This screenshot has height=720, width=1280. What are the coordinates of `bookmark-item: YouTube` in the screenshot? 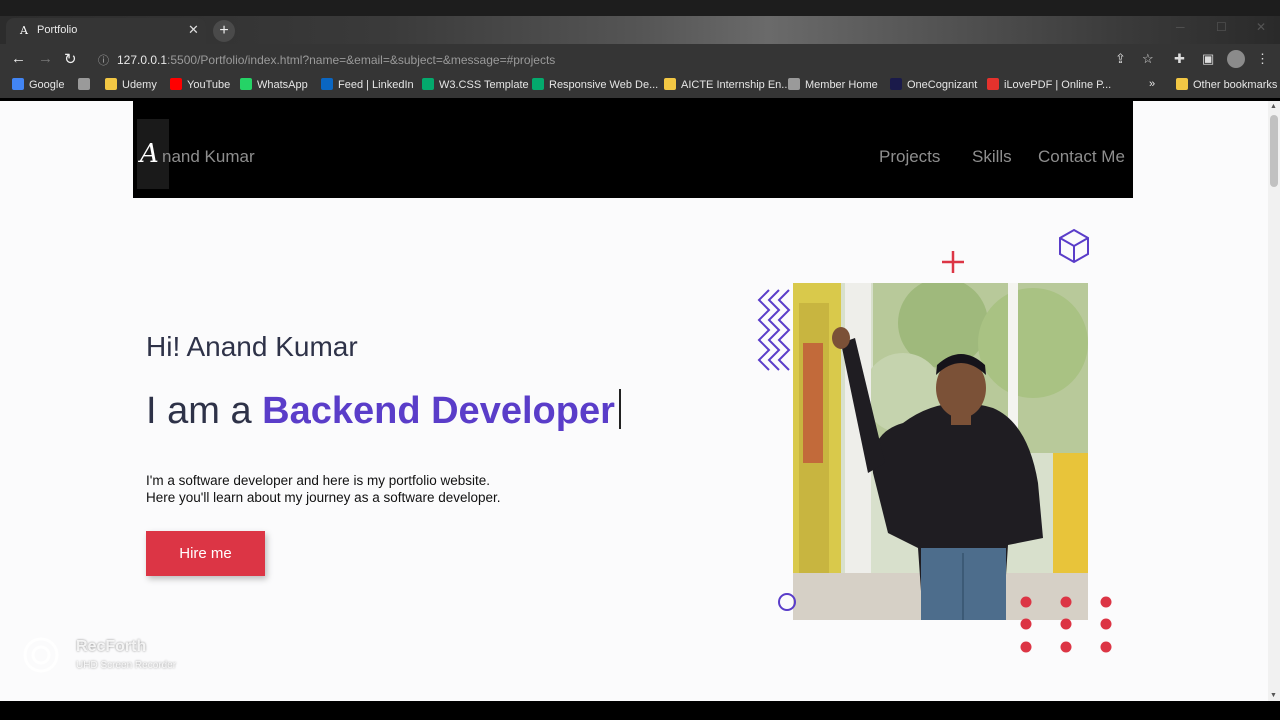 It's located at (200, 84).